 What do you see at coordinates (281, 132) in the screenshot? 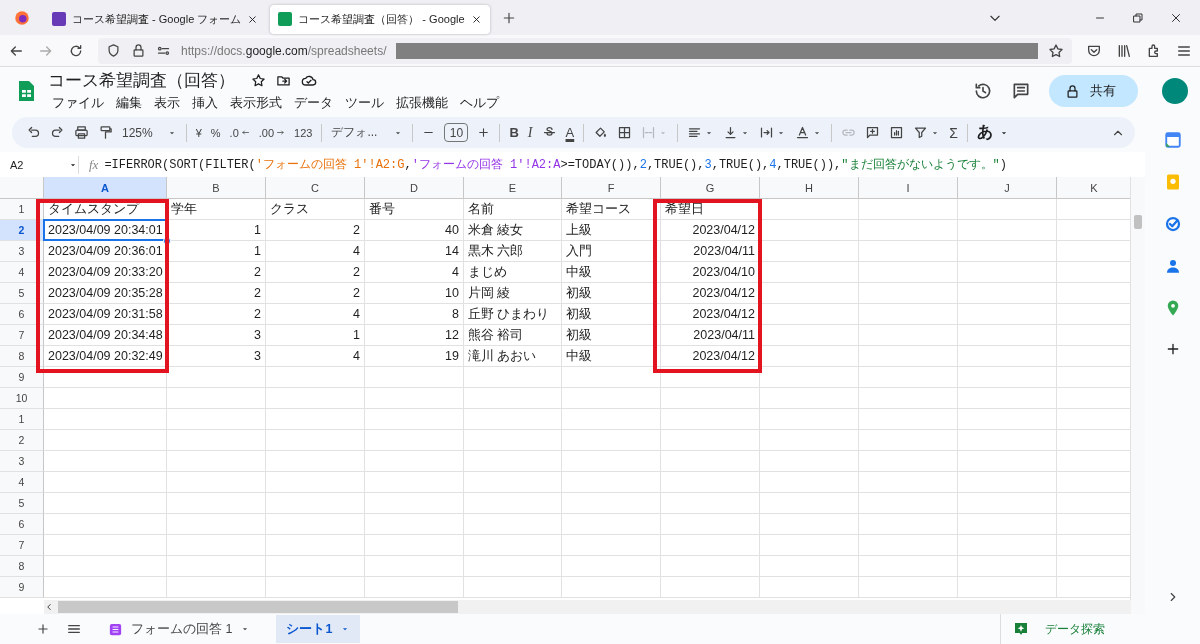
I see `arrow-right-icon` at bounding box center [281, 132].